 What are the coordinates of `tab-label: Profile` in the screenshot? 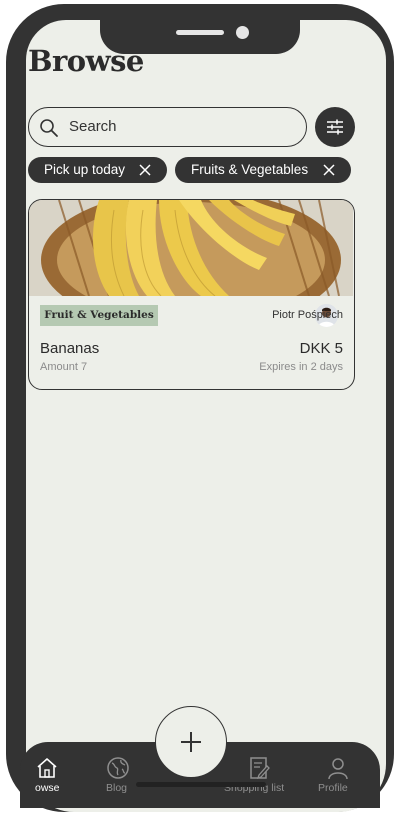 It's located at (333, 788).